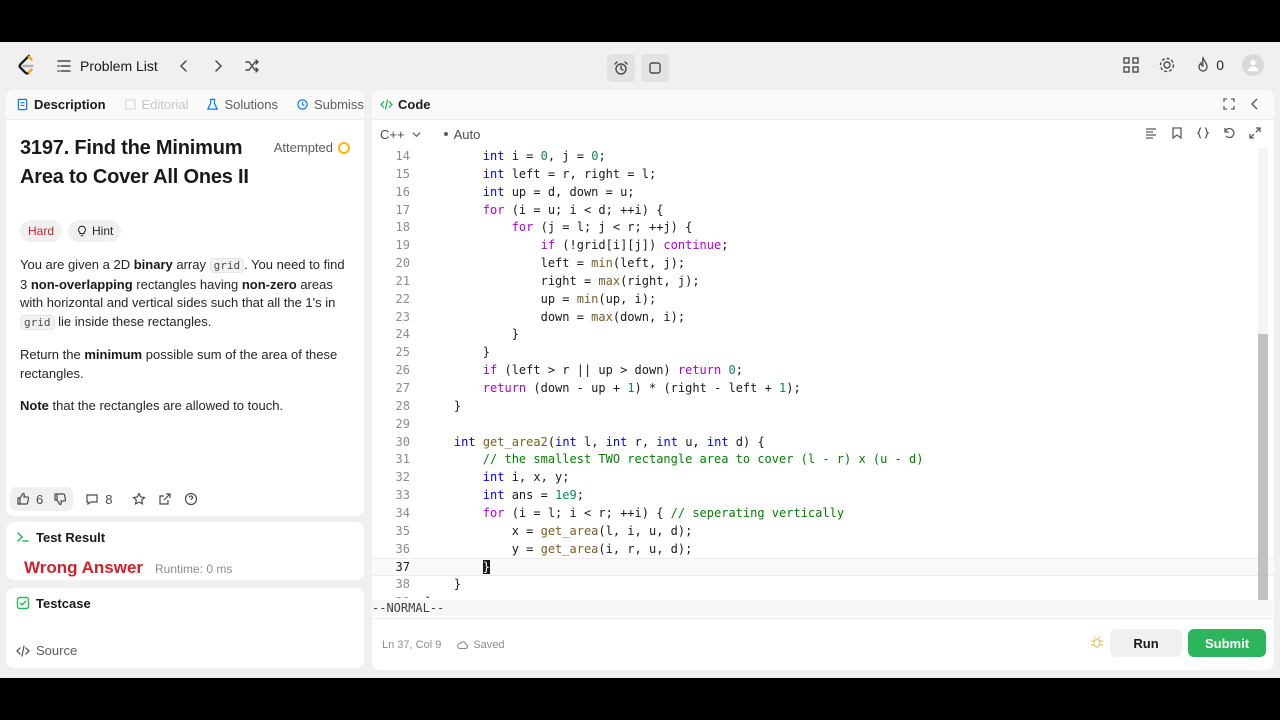  What do you see at coordinates (29, 499) in the screenshot?
I see `like-button: 6` at bounding box center [29, 499].